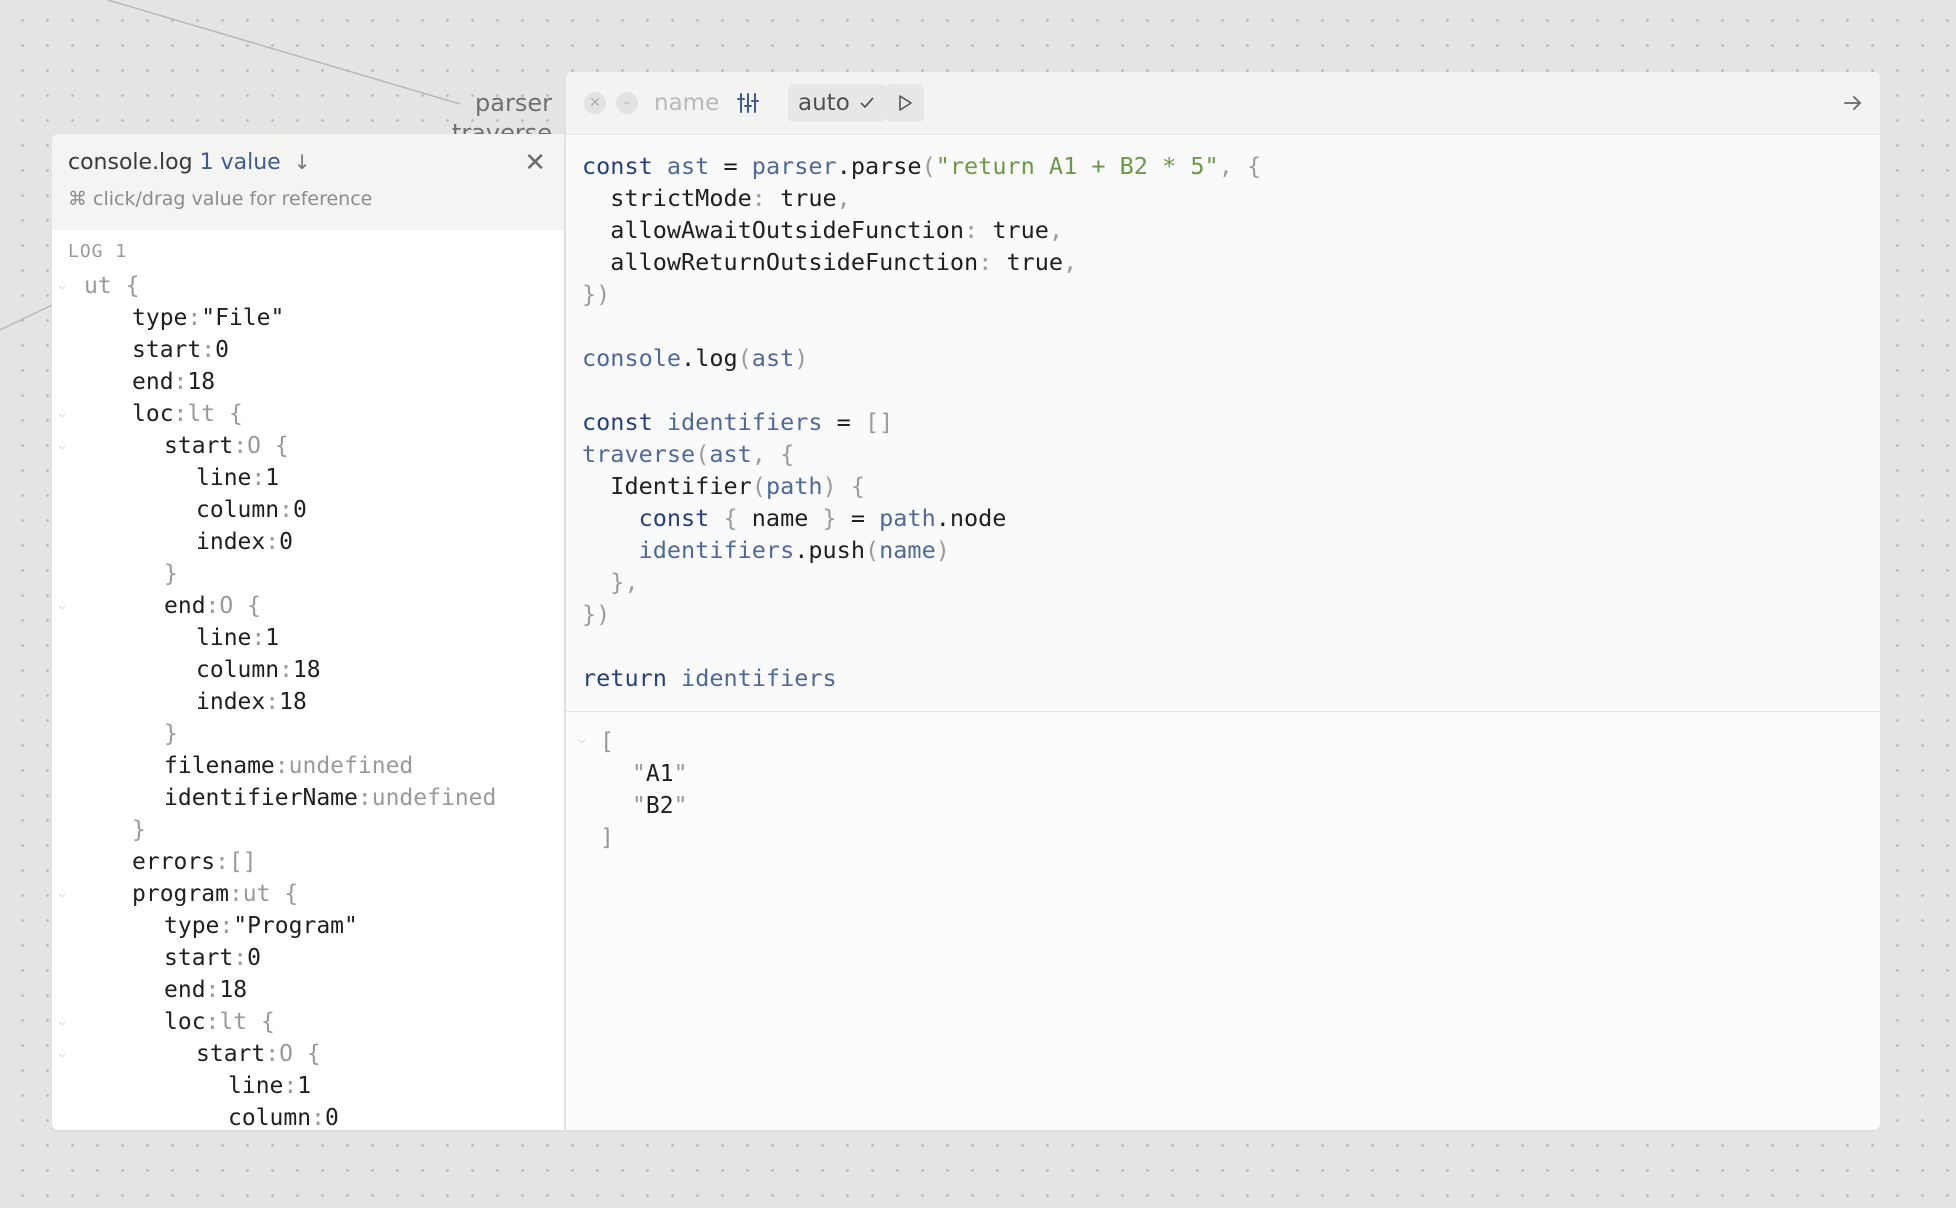  Describe the element at coordinates (199, 958) in the screenshot. I see `tree-key: start` at that location.